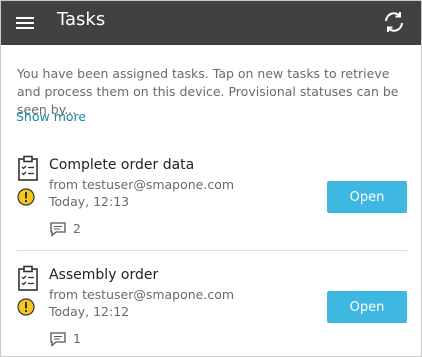  I want to click on hamburger-menu-icon, so click(26, 23).